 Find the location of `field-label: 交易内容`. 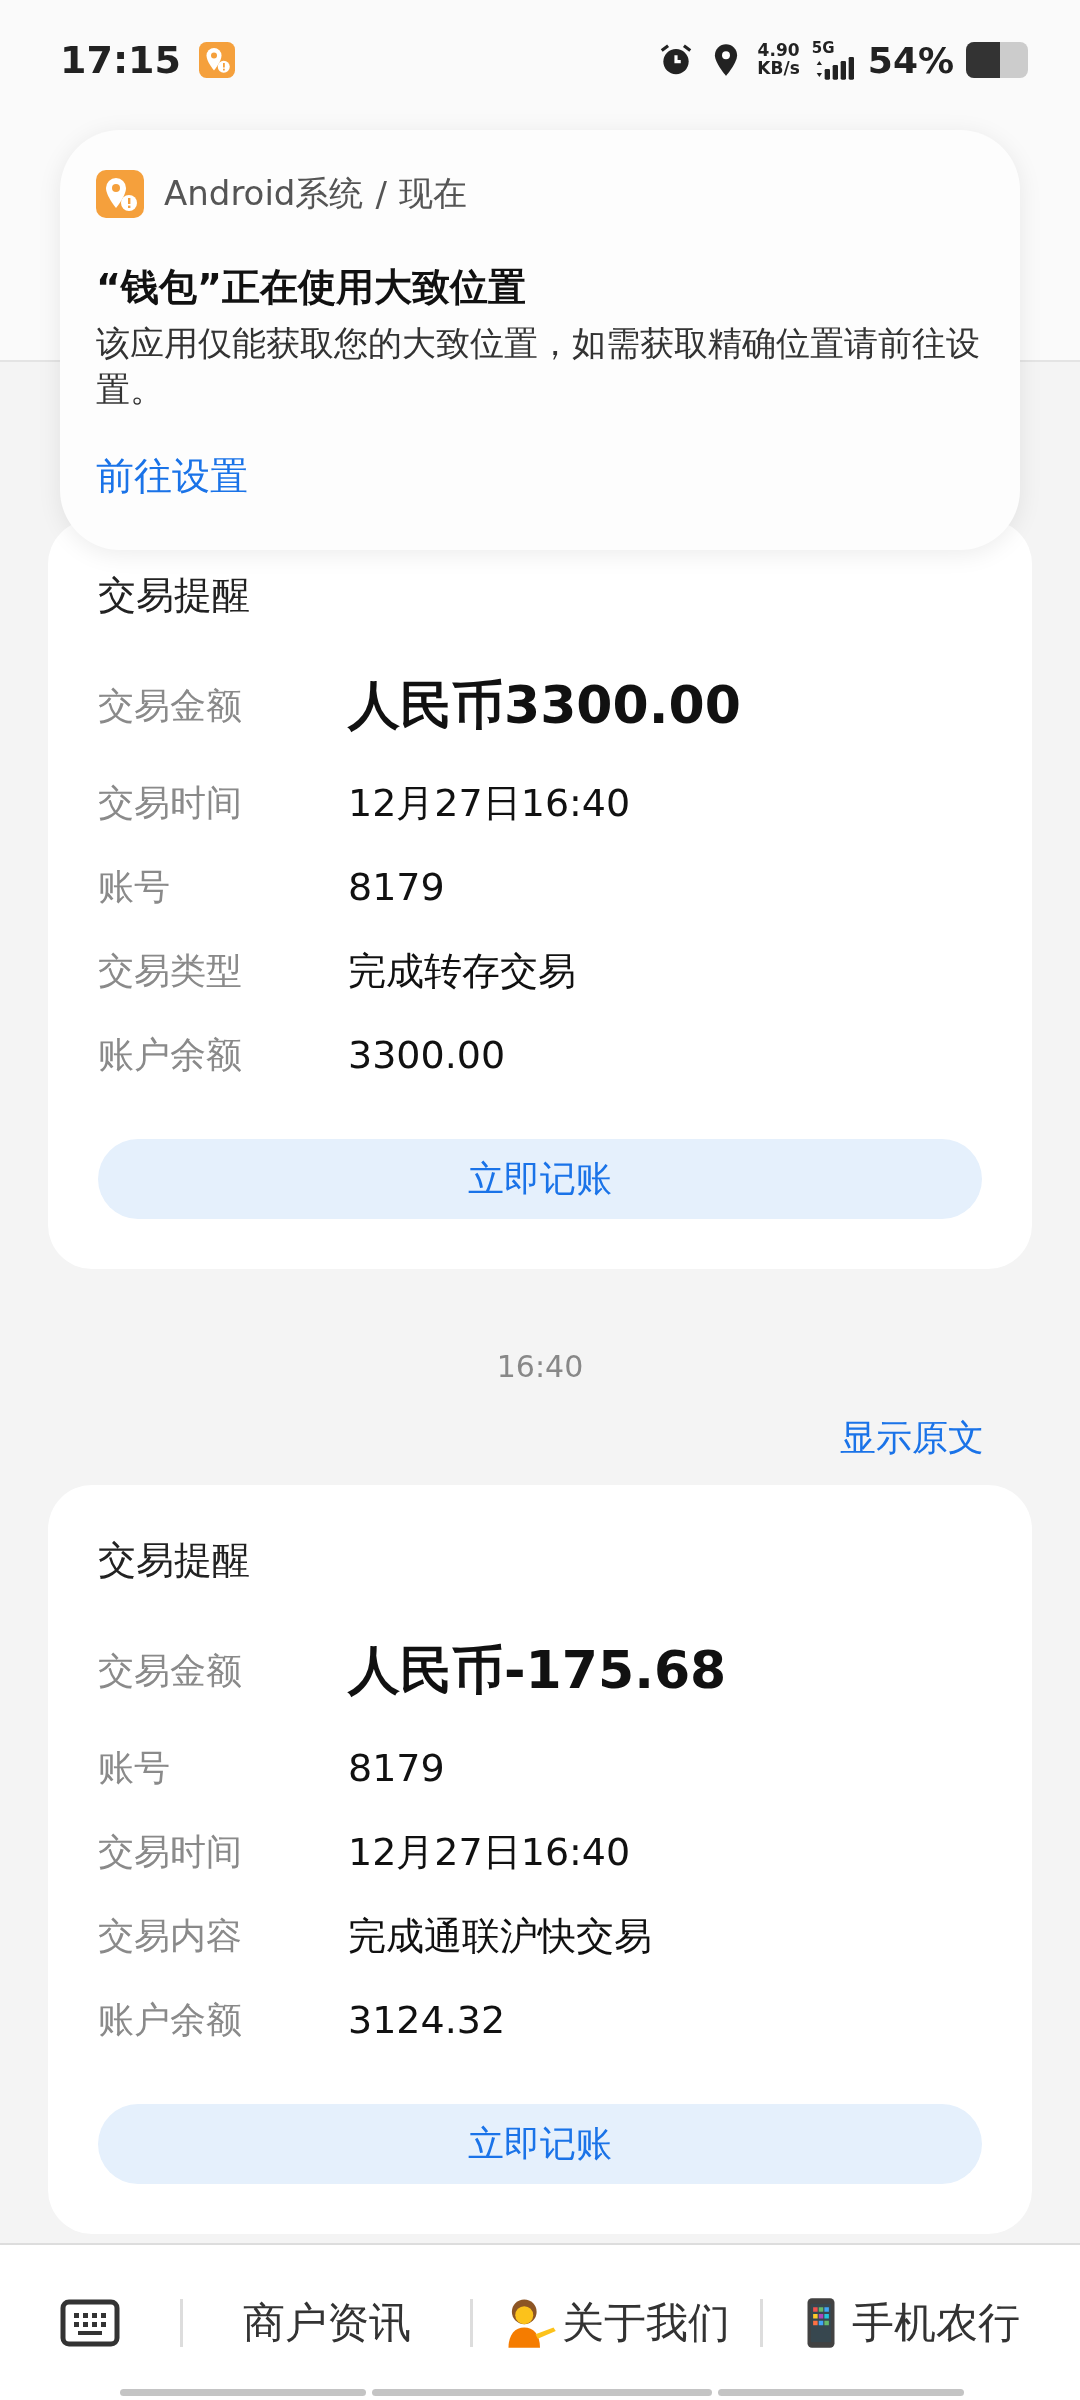

field-label: 交易内容 is located at coordinates (170, 1935).